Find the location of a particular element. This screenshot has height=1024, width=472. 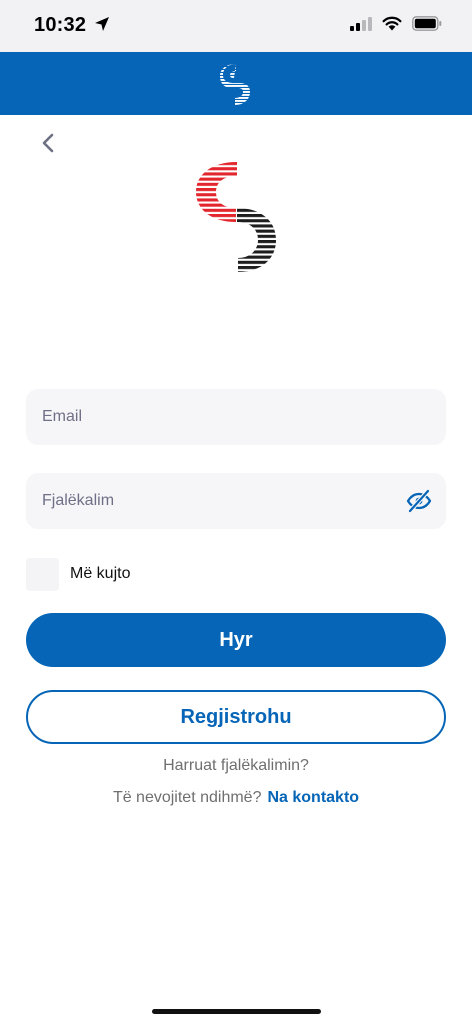

chevron-left-icon is located at coordinates (50, 143).